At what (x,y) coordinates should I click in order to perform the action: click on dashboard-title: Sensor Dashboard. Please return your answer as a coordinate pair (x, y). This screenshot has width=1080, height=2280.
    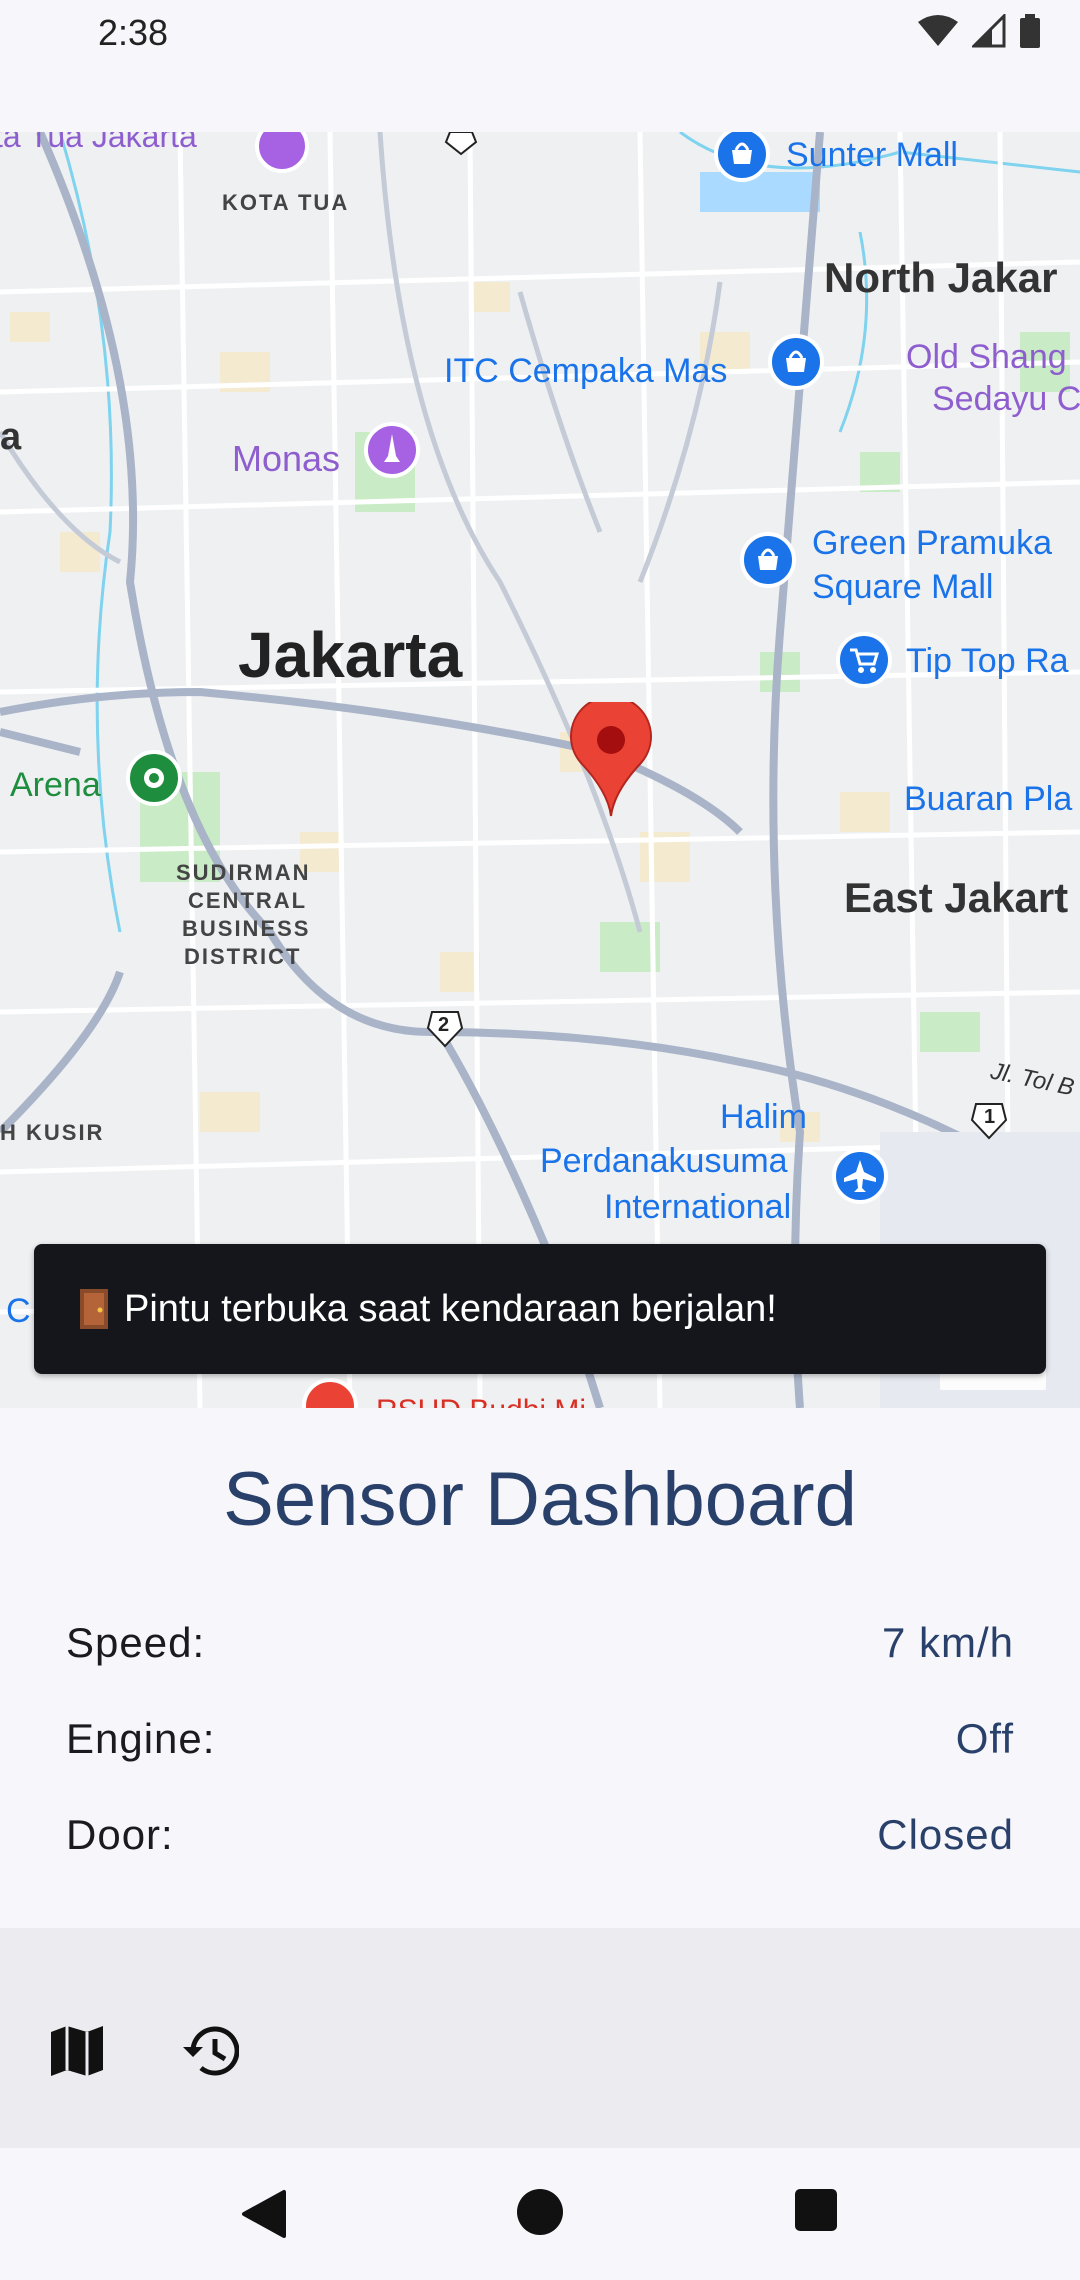
    Looking at the image, I should click on (540, 1499).